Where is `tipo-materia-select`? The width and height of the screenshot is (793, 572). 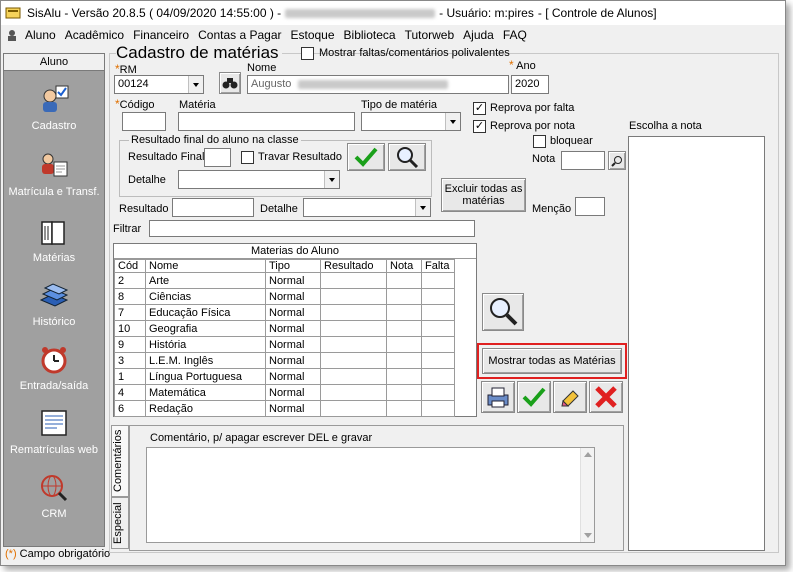
tipo-materia-select is located at coordinates (411, 121).